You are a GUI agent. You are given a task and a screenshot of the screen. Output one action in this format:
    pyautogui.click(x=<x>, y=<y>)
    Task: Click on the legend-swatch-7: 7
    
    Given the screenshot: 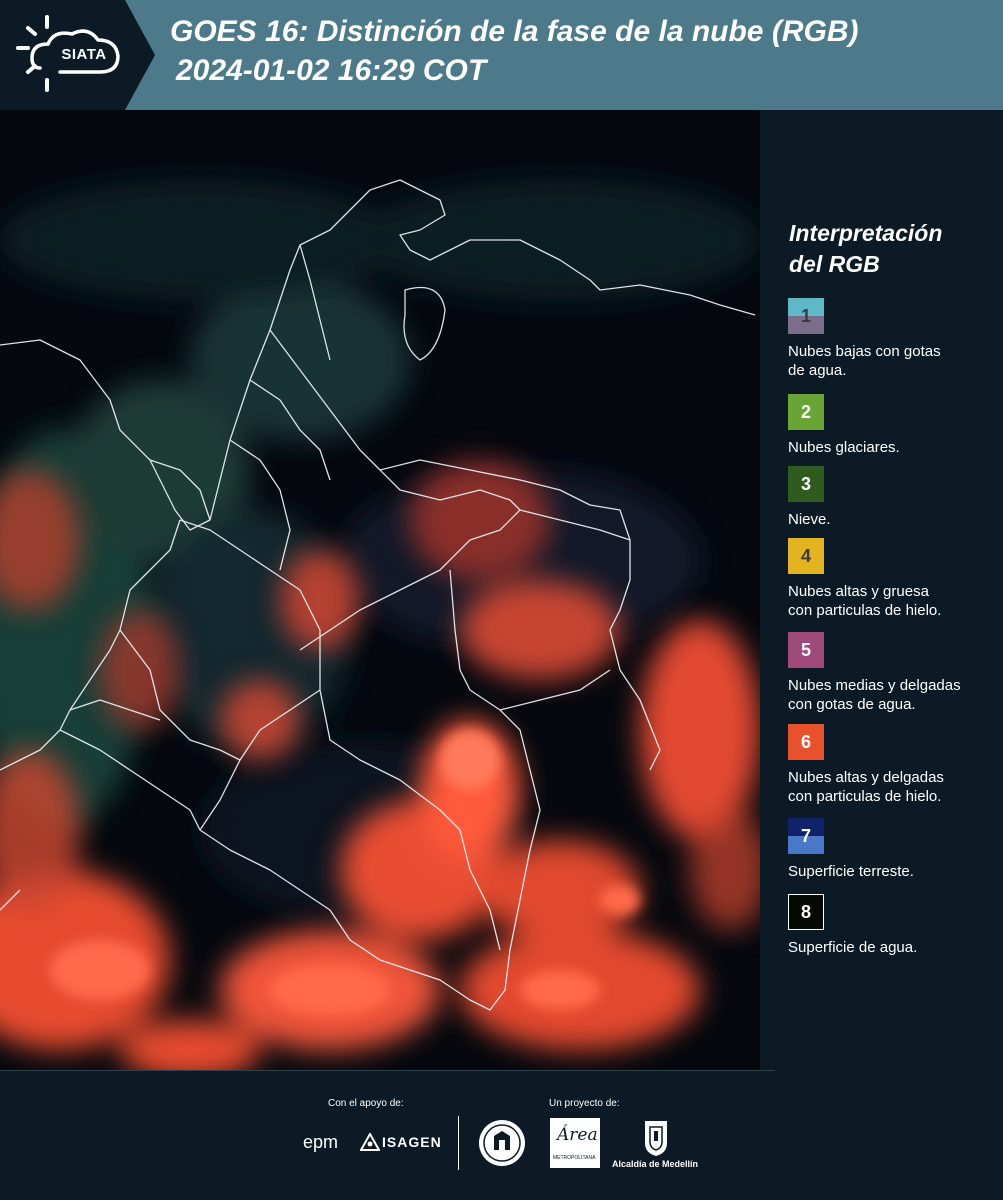 What is the action you would take?
    pyautogui.click(x=806, y=836)
    